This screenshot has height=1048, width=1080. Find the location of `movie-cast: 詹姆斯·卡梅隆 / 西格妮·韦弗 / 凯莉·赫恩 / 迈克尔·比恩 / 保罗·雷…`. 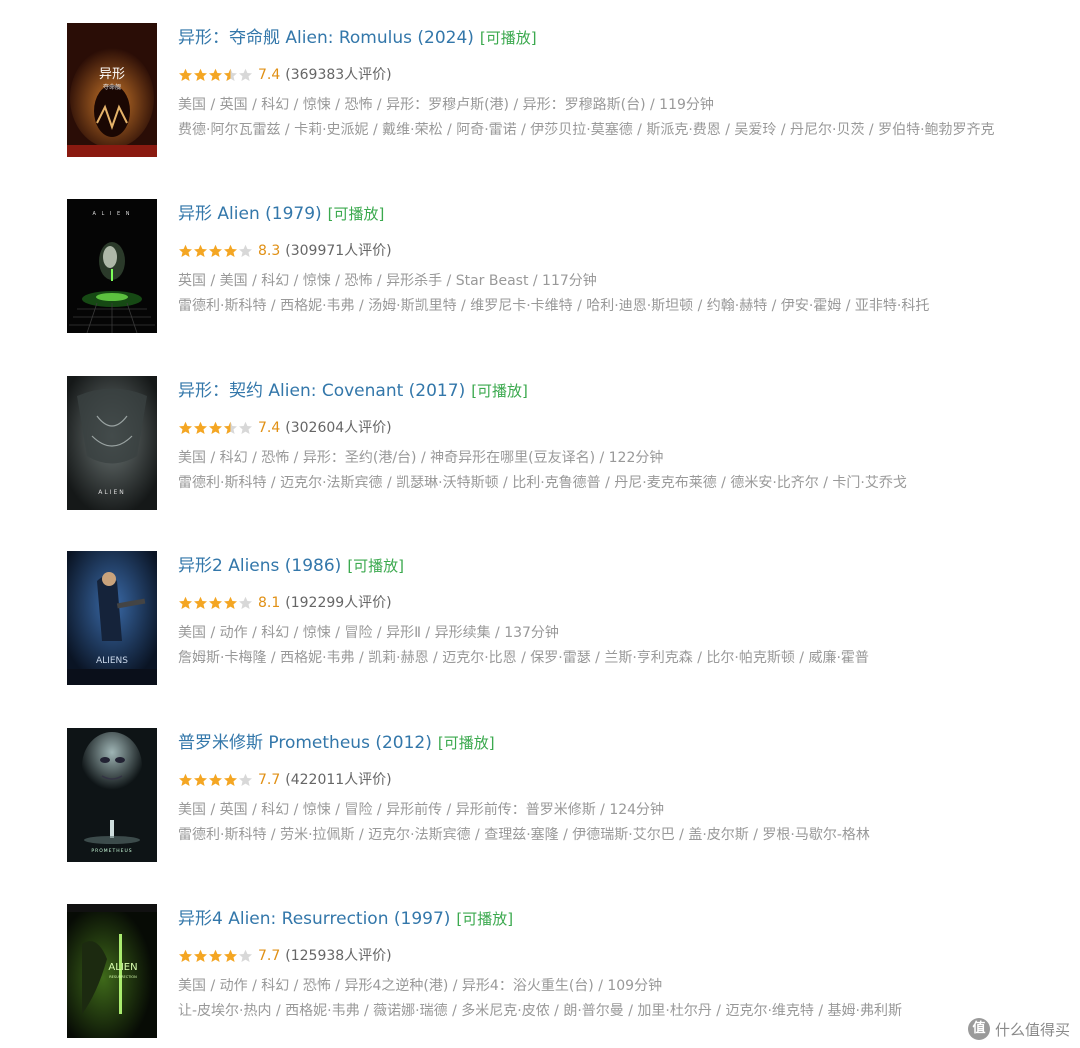

movie-cast: 詹姆斯·卡梅隆 / 西格妮·韦弗 / 凯莉·赫恩 / 迈克尔·比恩 / 保罗·雷… is located at coordinates (523, 658).